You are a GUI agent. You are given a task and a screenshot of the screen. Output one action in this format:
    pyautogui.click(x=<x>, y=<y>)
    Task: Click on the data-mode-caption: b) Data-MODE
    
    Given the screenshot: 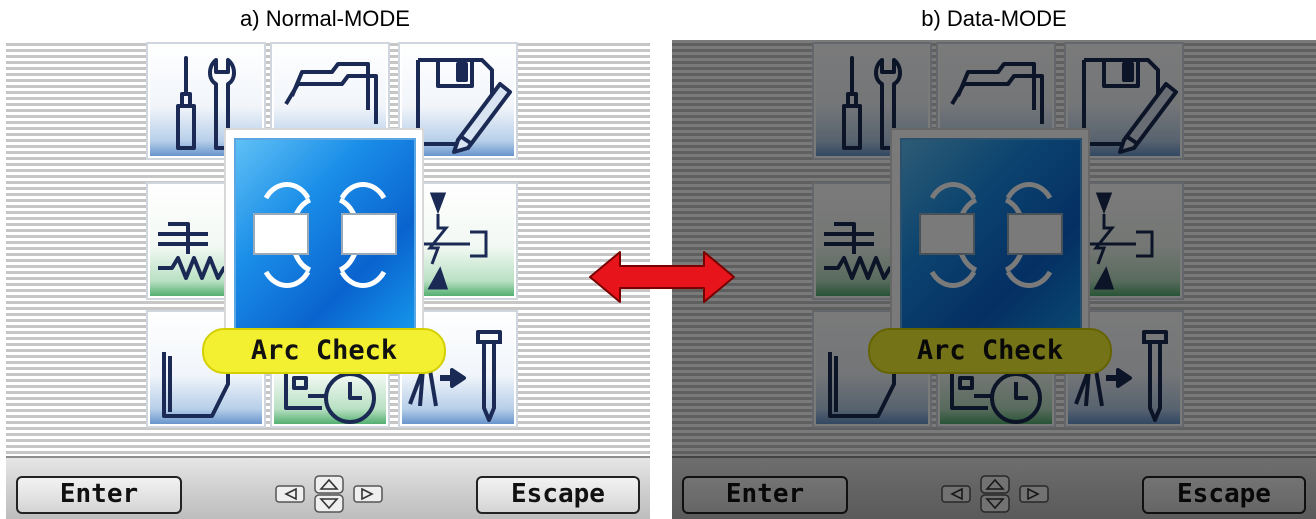 What is the action you would take?
    pyautogui.click(x=994, y=18)
    